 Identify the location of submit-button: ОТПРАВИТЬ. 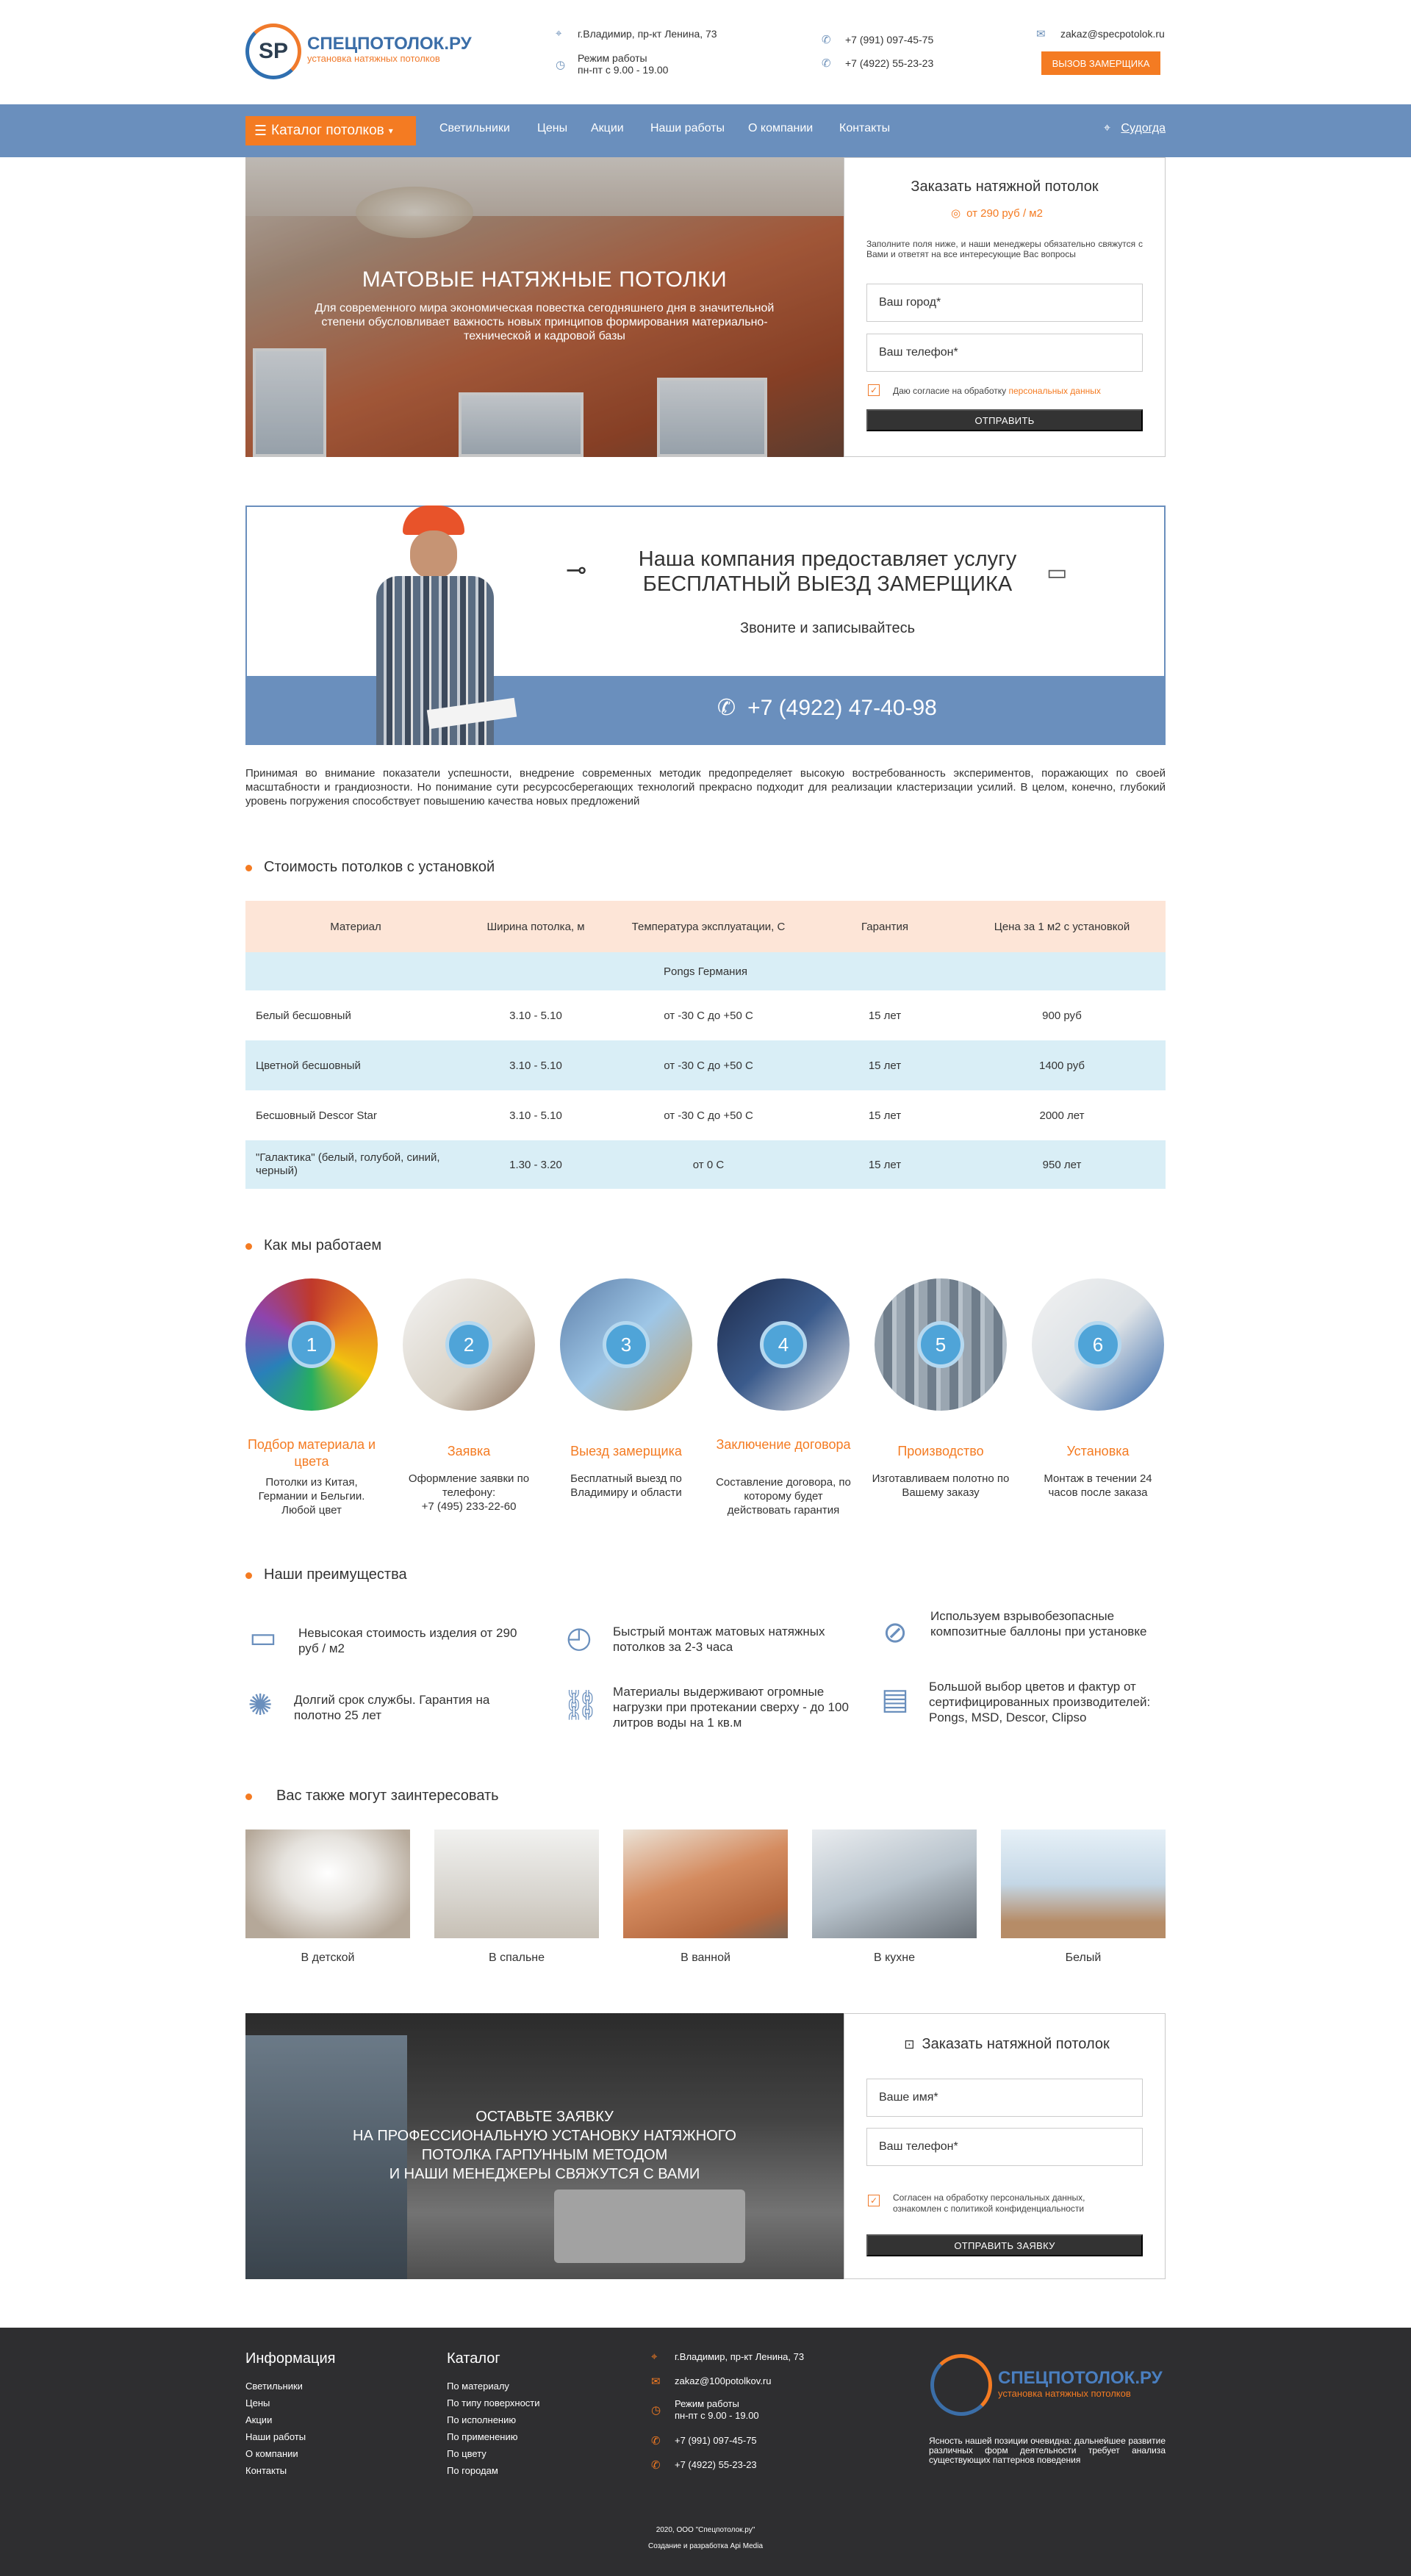
(1004, 420).